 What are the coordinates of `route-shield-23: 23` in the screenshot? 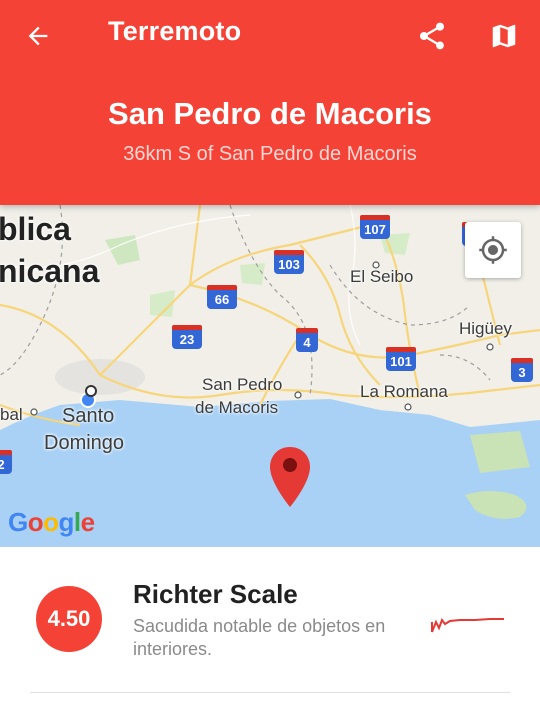 It's located at (187, 337).